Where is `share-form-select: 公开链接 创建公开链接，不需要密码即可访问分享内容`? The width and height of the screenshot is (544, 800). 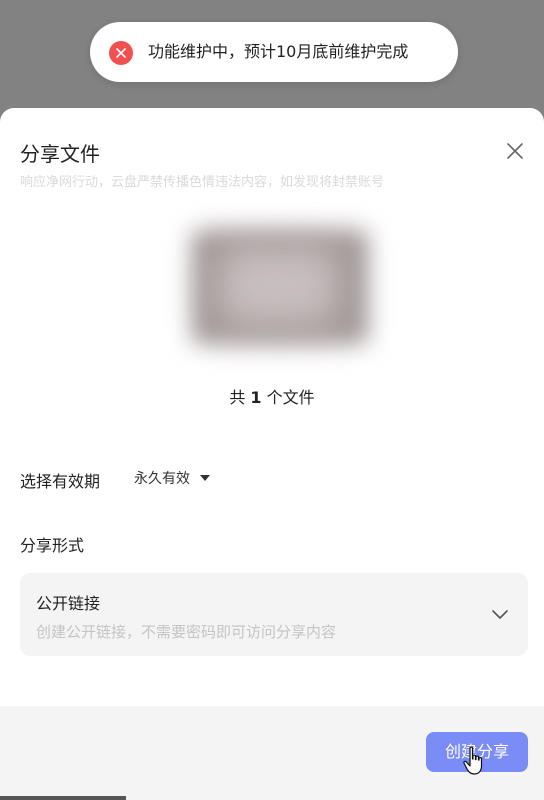 share-form-select: 公开链接 创建公开链接，不需要密码即可访问分享内容 is located at coordinates (274, 614).